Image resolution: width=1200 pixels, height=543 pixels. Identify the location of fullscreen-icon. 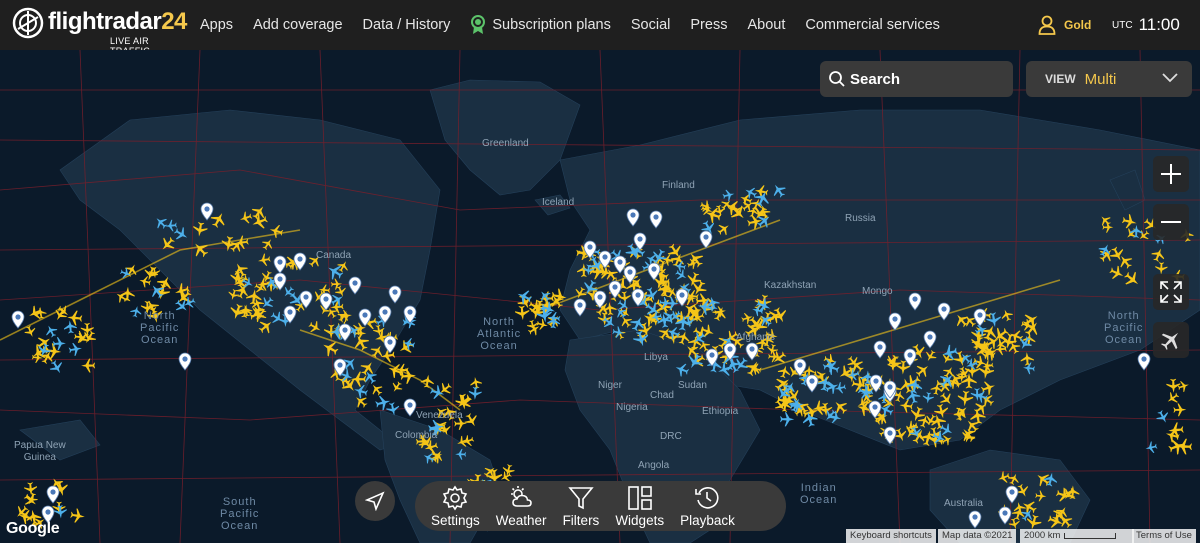
(1171, 292).